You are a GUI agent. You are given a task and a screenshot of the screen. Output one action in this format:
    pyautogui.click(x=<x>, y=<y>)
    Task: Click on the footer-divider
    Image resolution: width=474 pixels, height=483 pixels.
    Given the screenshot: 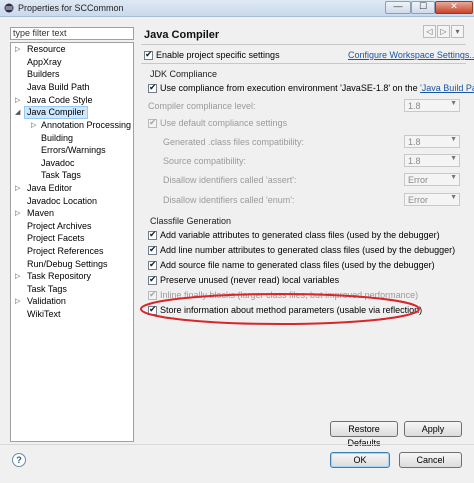 What is the action you would take?
    pyautogui.click(x=237, y=444)
    